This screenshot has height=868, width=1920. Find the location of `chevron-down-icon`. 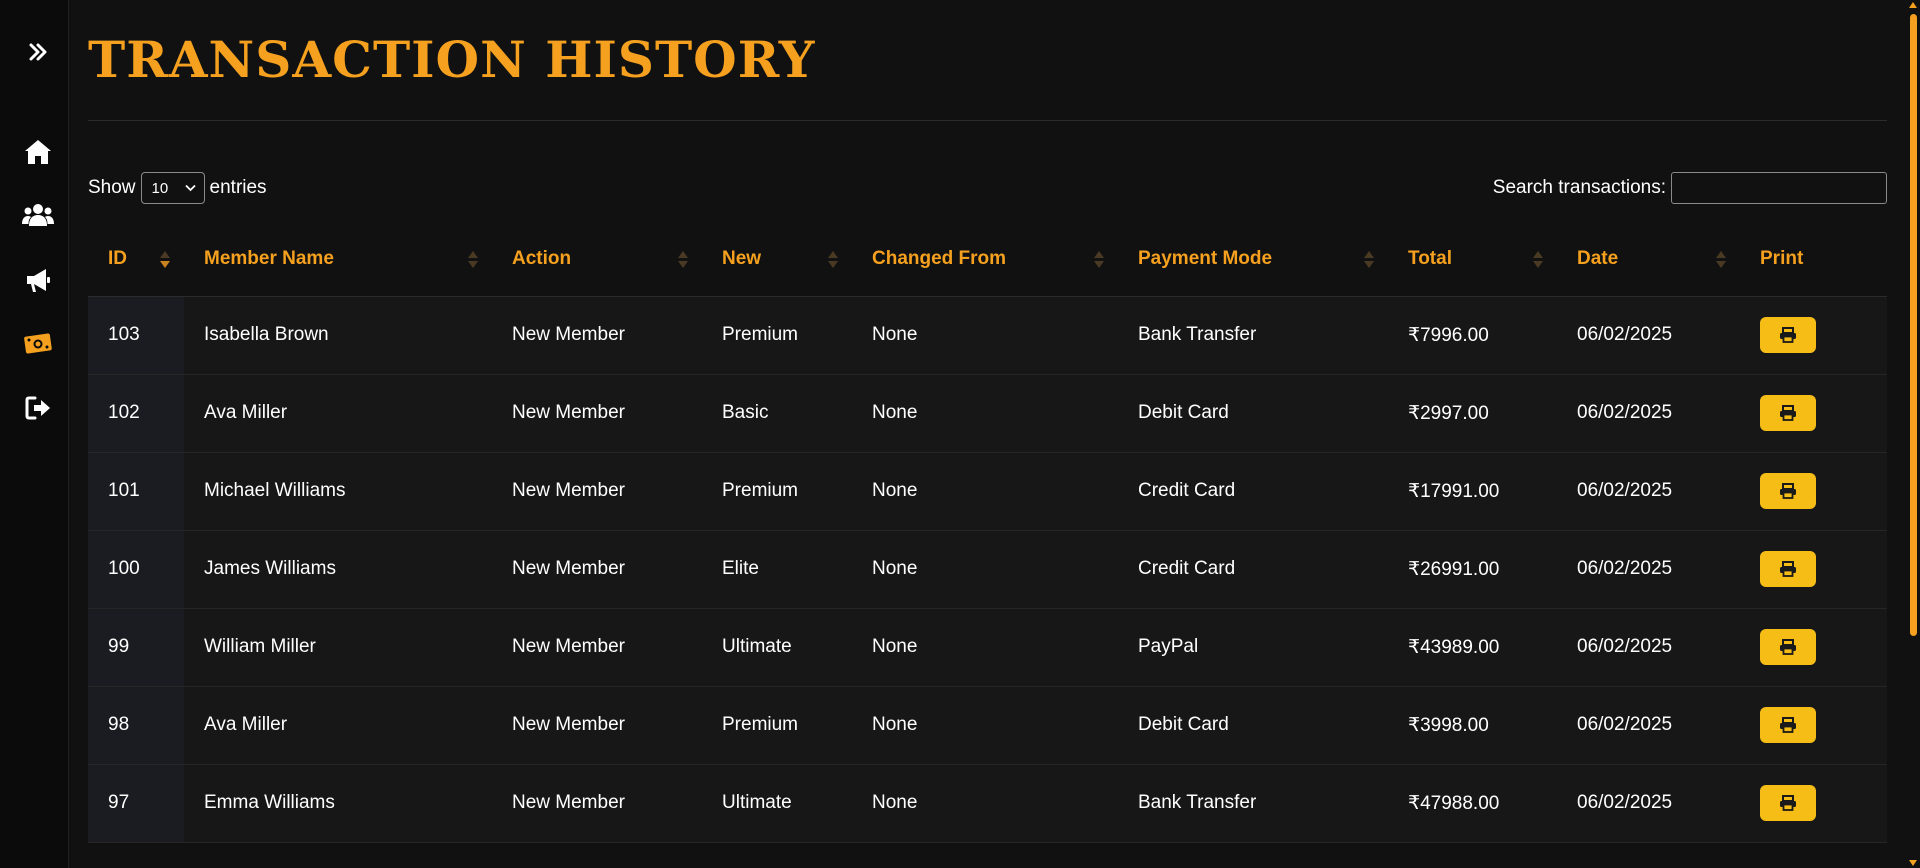

chevron-down-icon is located at coordinates (190, 188).